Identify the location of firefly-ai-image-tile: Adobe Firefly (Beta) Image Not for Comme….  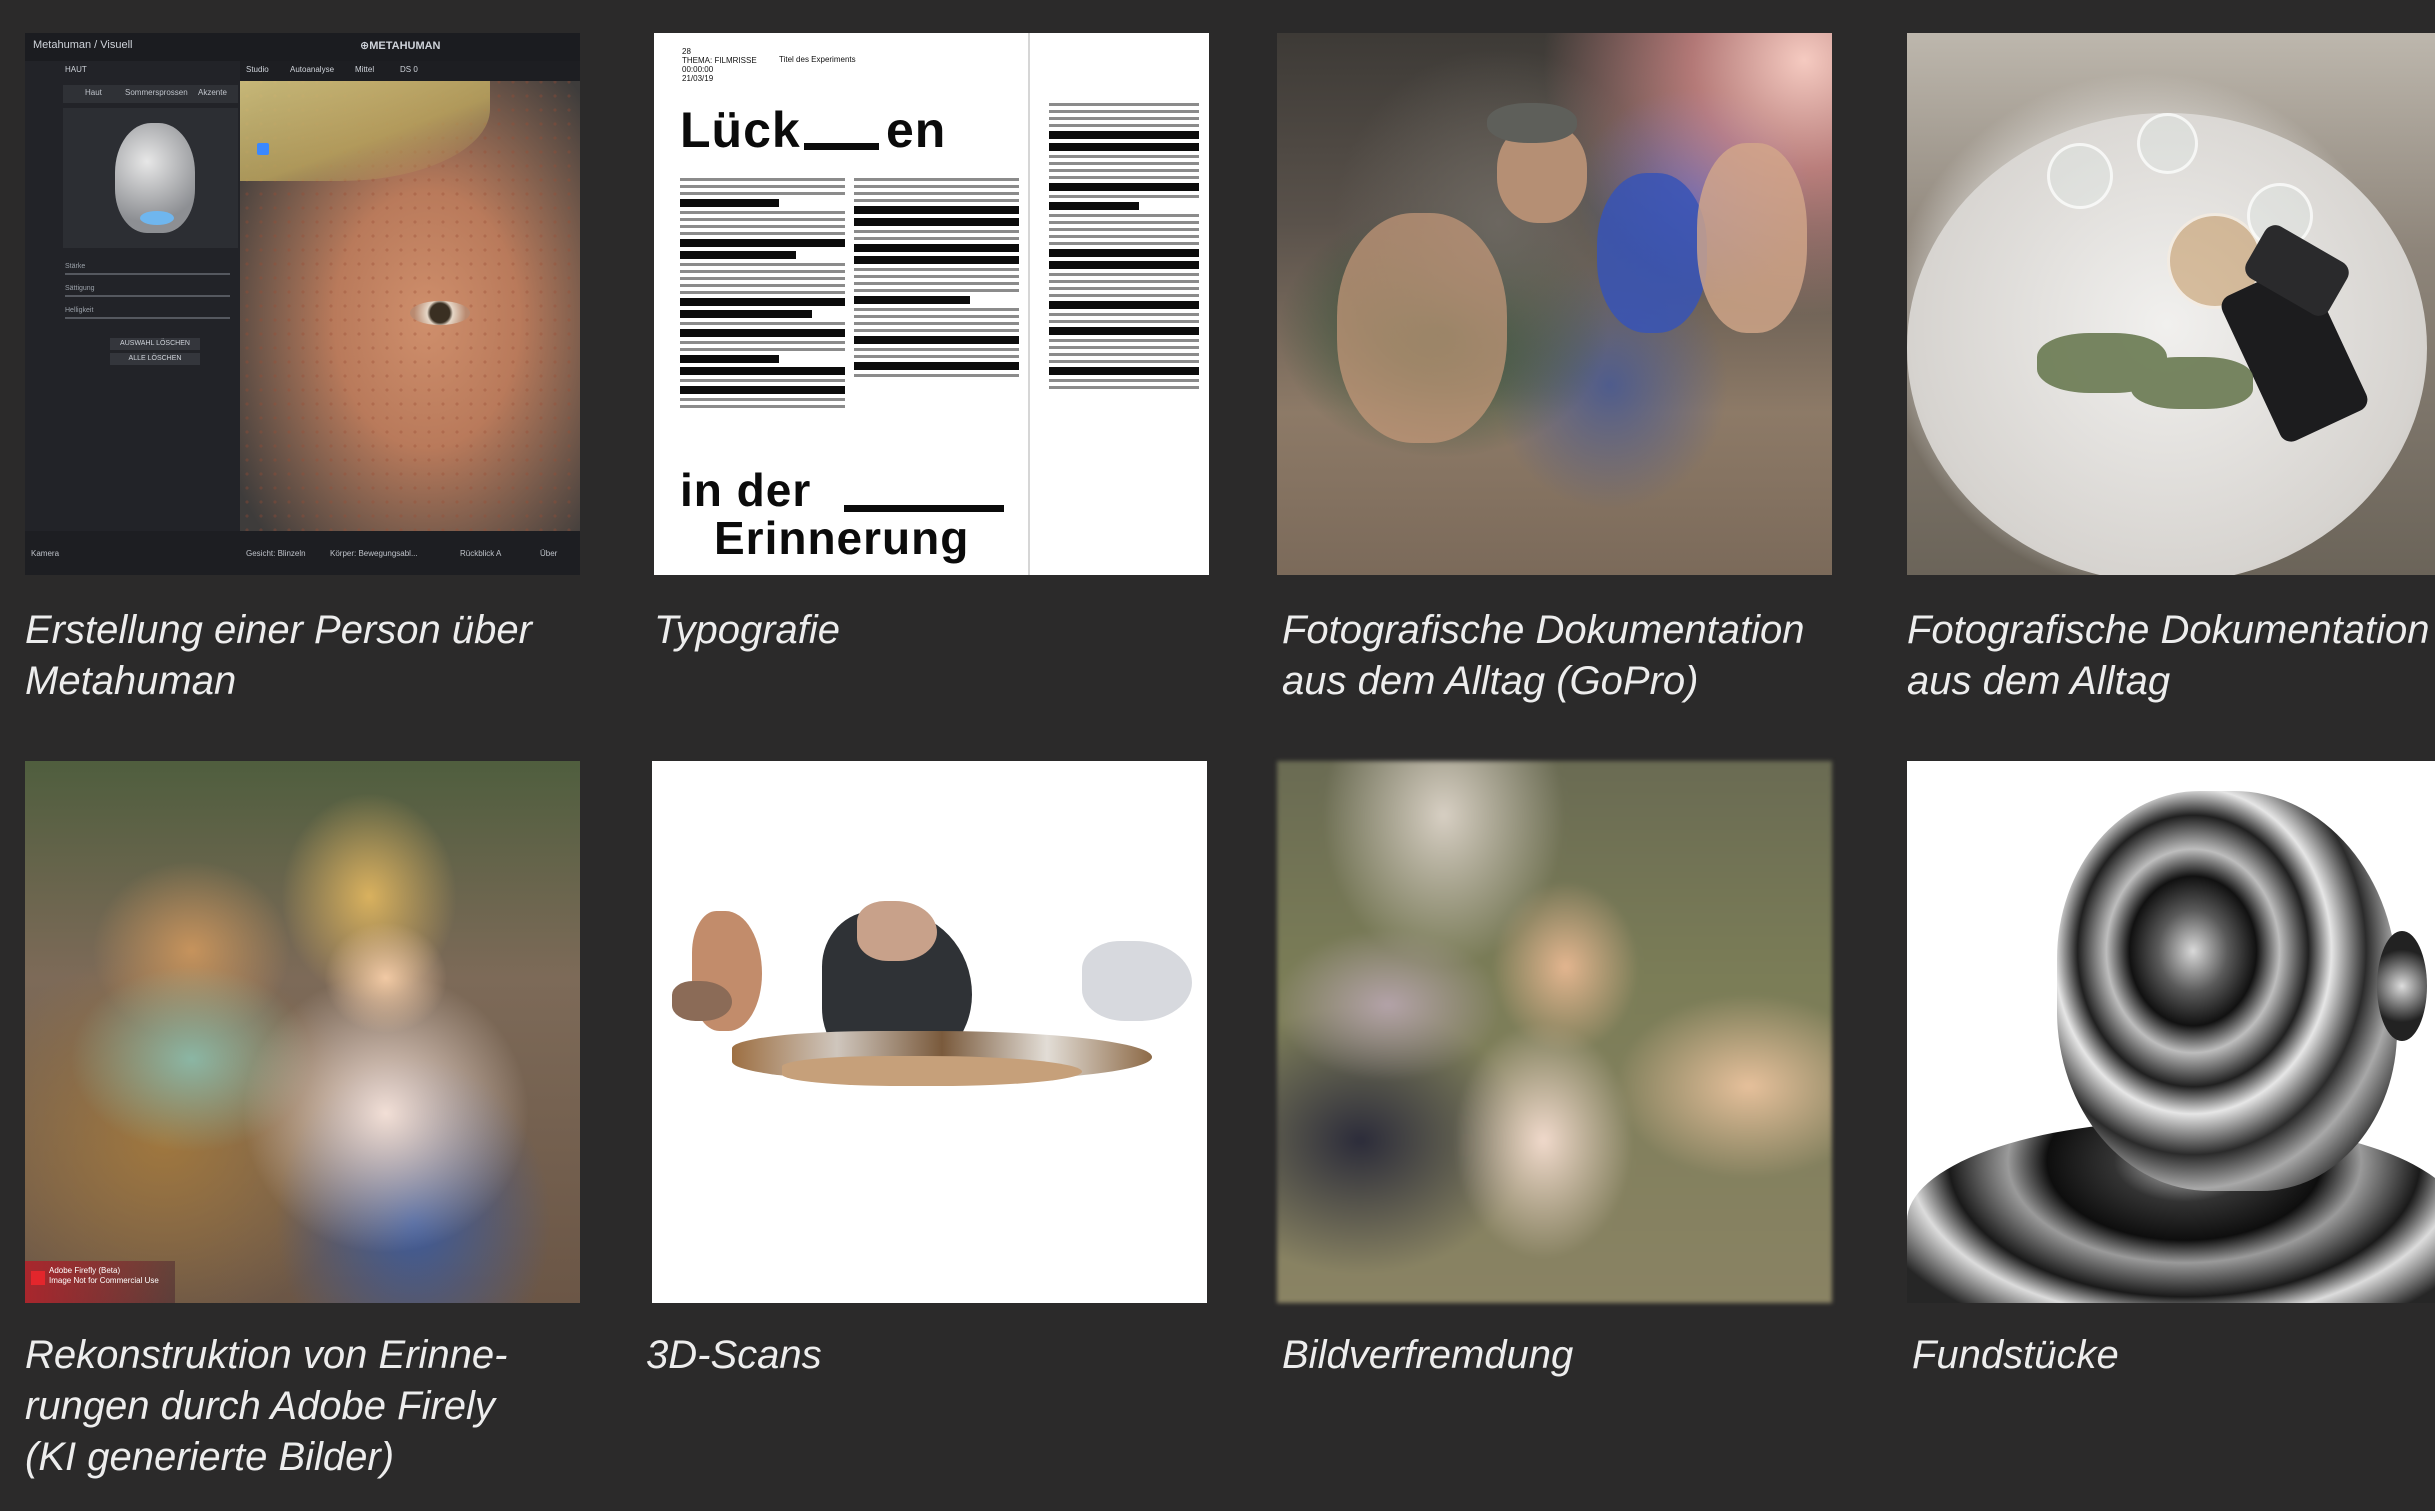
(302, 1032).